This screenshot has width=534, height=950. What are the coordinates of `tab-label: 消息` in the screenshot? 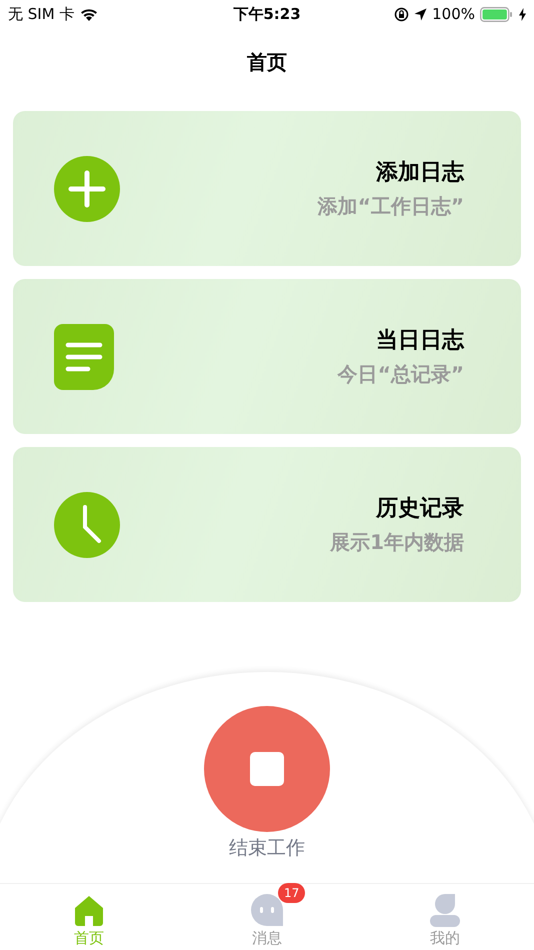 It's located at (267, 938).